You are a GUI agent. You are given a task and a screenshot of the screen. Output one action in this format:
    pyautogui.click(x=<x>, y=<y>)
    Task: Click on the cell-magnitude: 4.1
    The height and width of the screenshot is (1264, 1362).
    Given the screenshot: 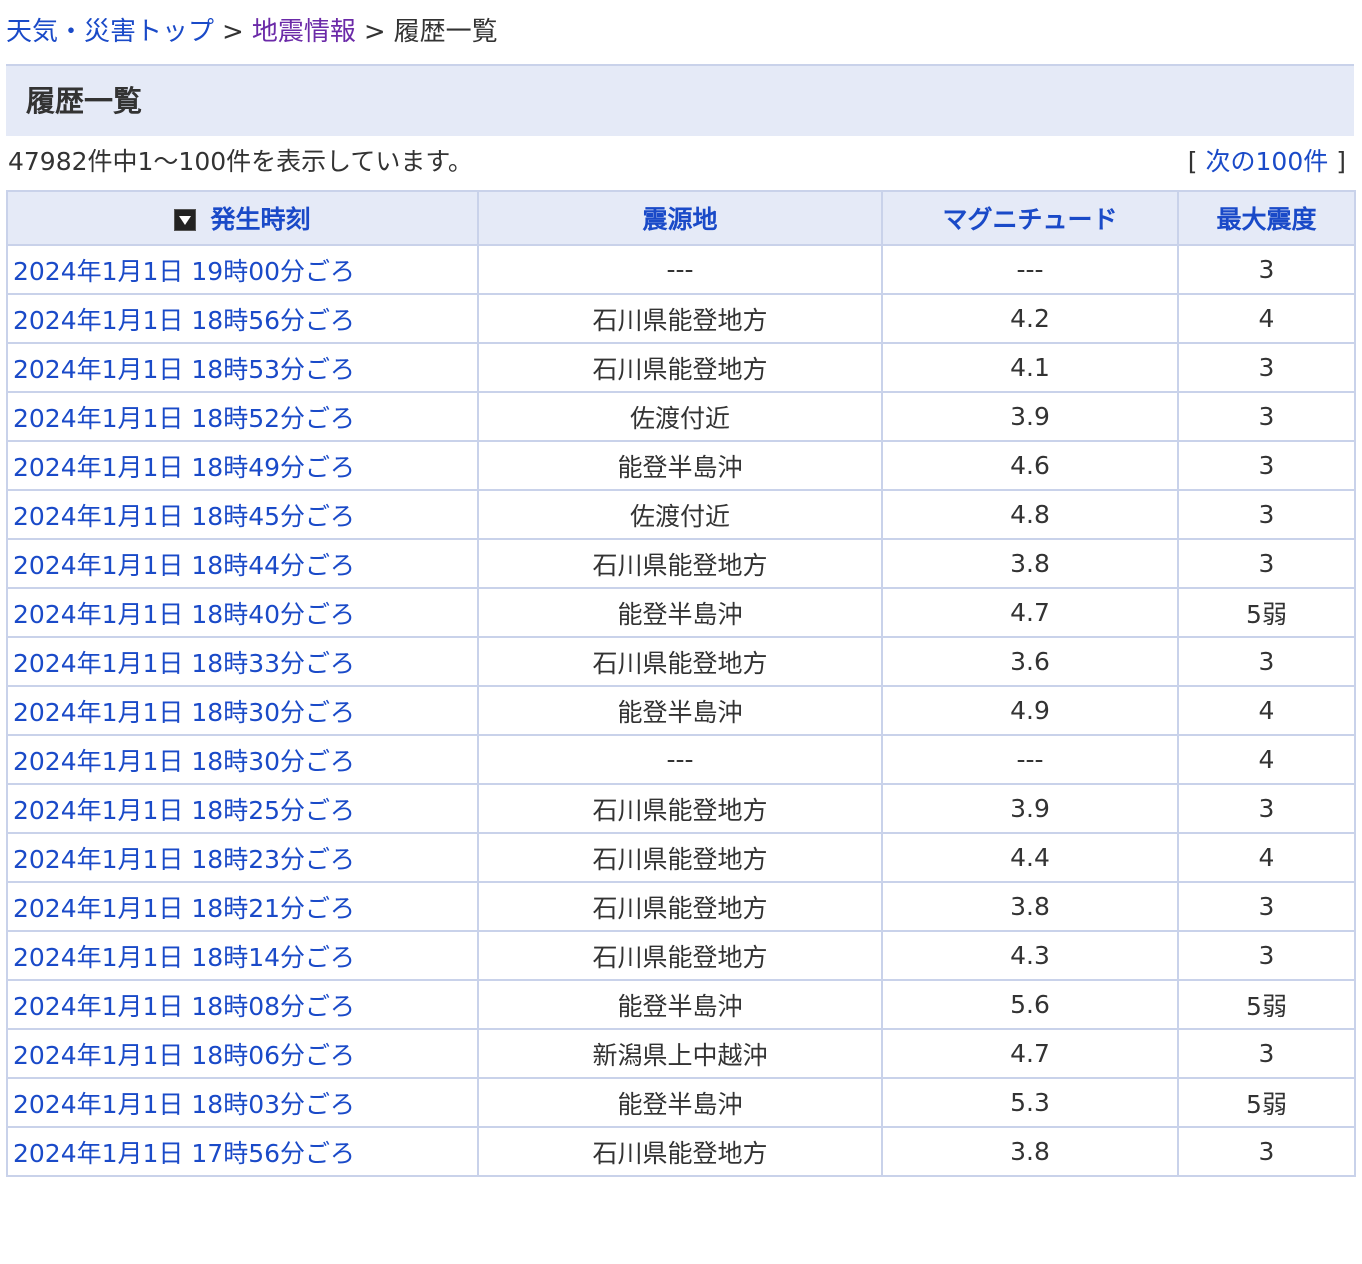 What is the action you would take?
    pyautogui.click(x=1030, y=367)
    